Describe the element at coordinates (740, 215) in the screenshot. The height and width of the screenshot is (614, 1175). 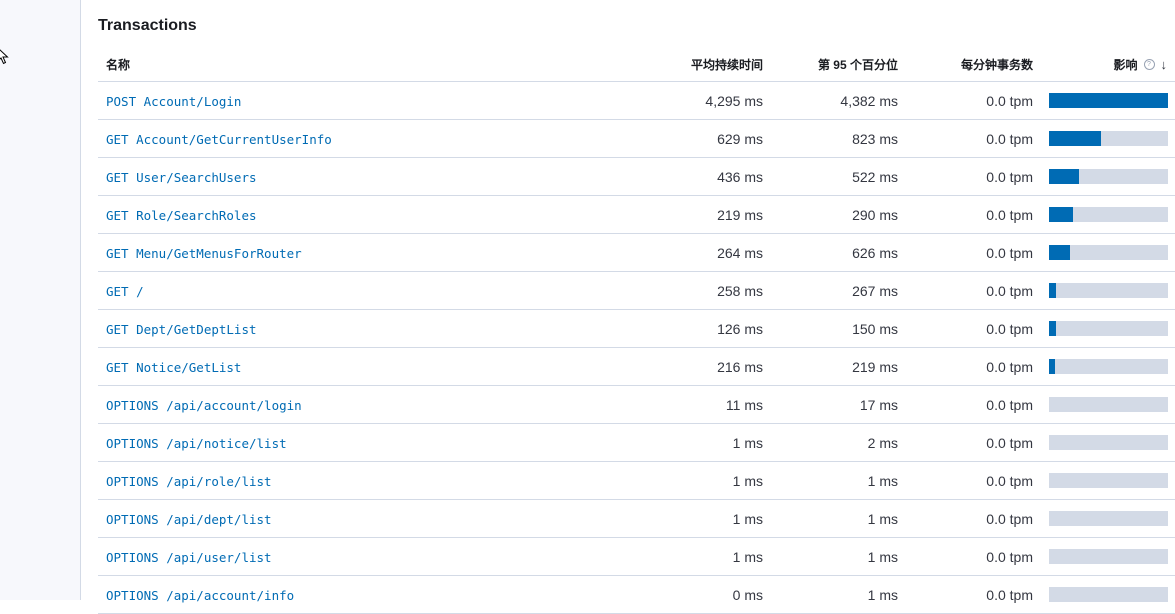
I see `avg-duration-cell: 219 ms` at that location.